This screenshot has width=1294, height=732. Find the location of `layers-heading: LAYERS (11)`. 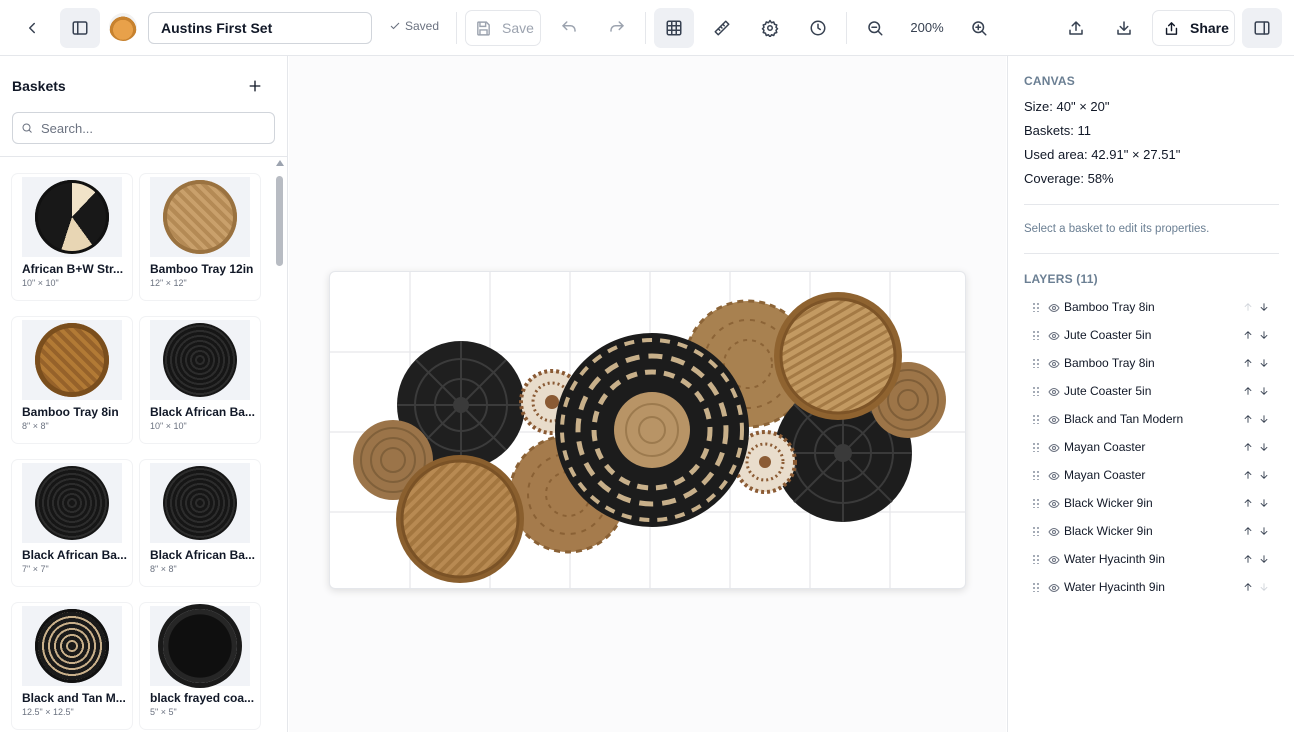

layers-heading: LAYERS (11) is located at coordinates (1061, 279).